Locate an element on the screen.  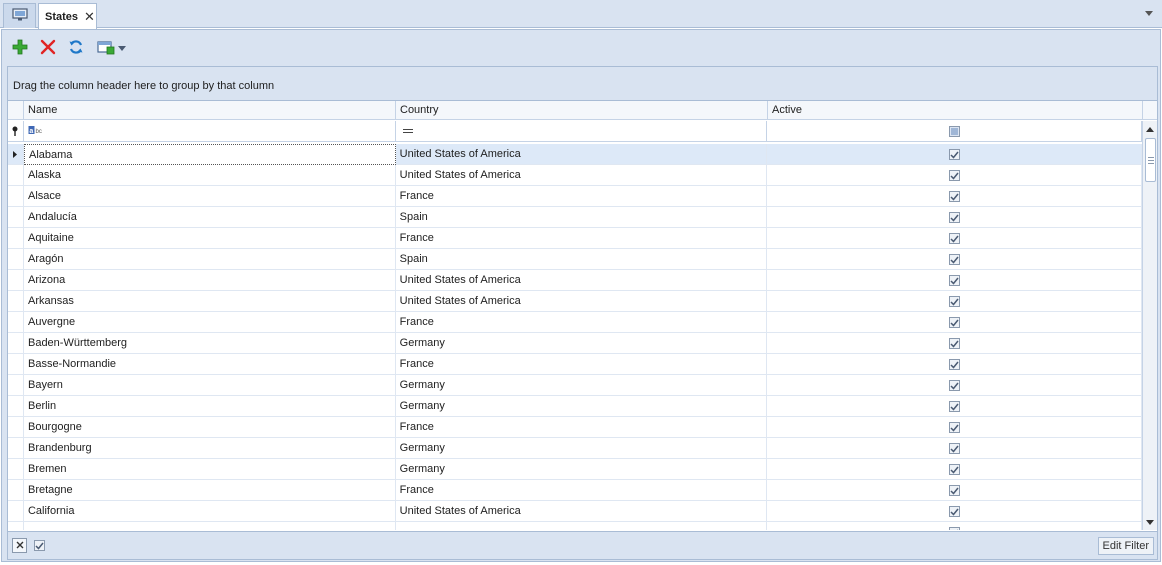
cell-name: Aragón is located at coordinates (210, 259).